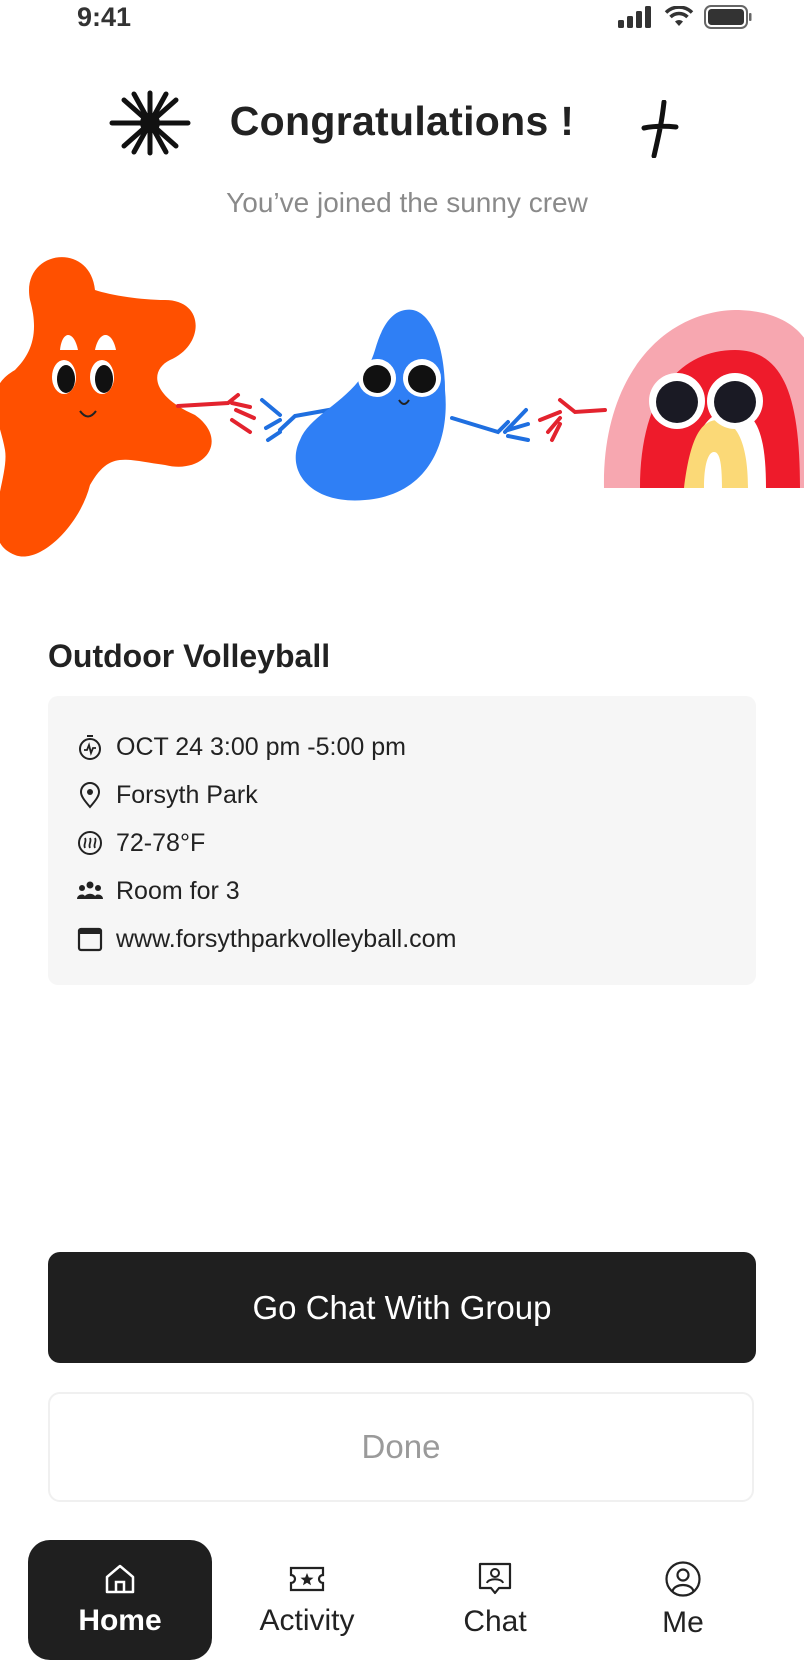  Describe the element at coordinates (679, 16) in the screenshot. I see `wifi-icon` at that location.